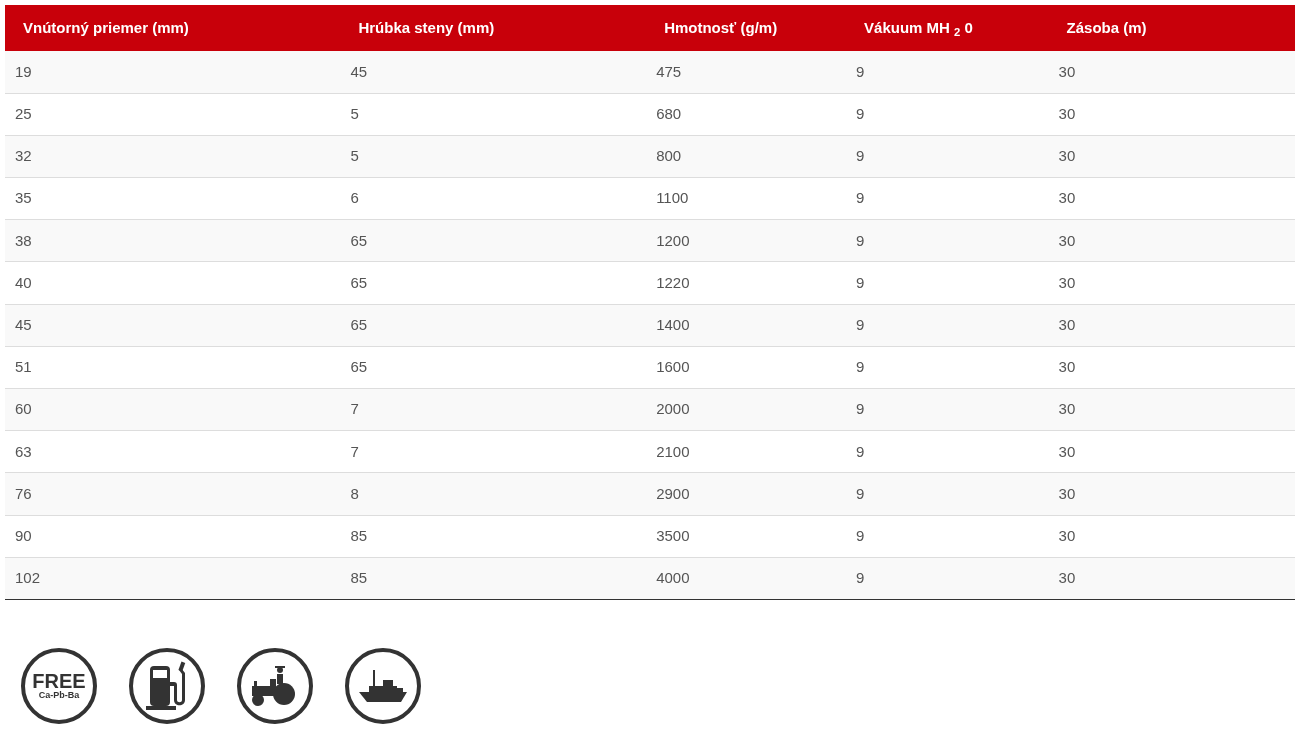 The width and height of the screenshot is (1299, 740). I want to click on table-cell: 35, so click(173, 198).